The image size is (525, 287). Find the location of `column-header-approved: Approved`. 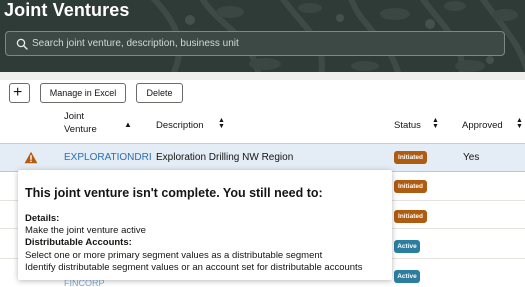

column-header-approved: Approved is located at coordinates (482, 125).